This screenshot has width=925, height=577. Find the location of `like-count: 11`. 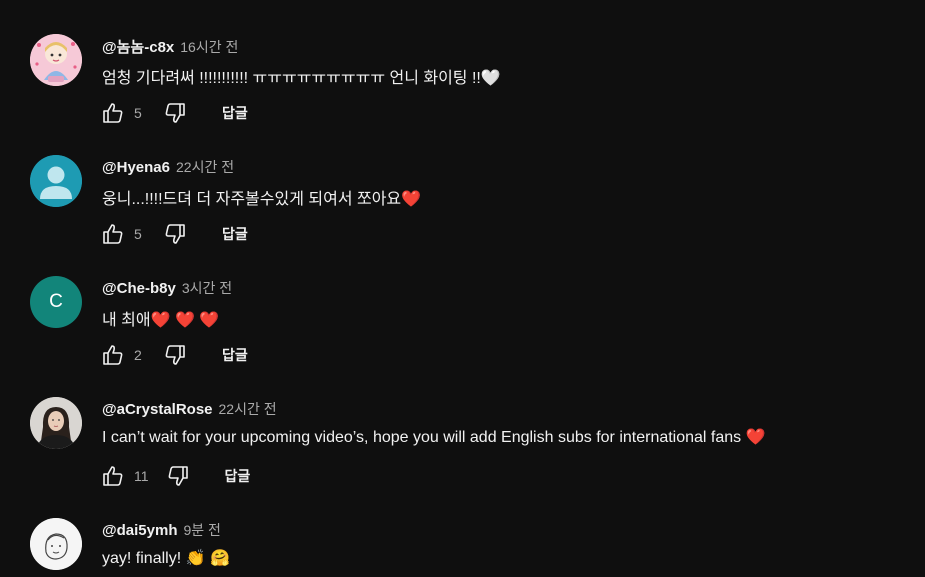

like-count: 11 is located at coordinates (141, 476).